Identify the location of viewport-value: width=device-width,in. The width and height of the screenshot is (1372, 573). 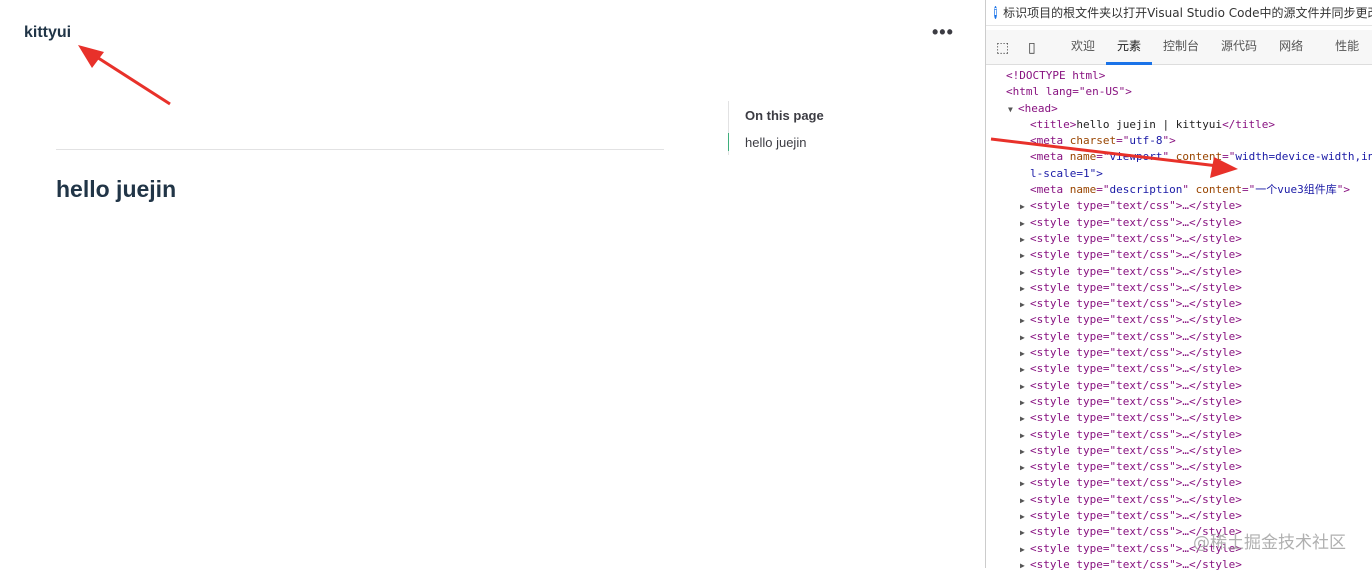
(1303, 157).